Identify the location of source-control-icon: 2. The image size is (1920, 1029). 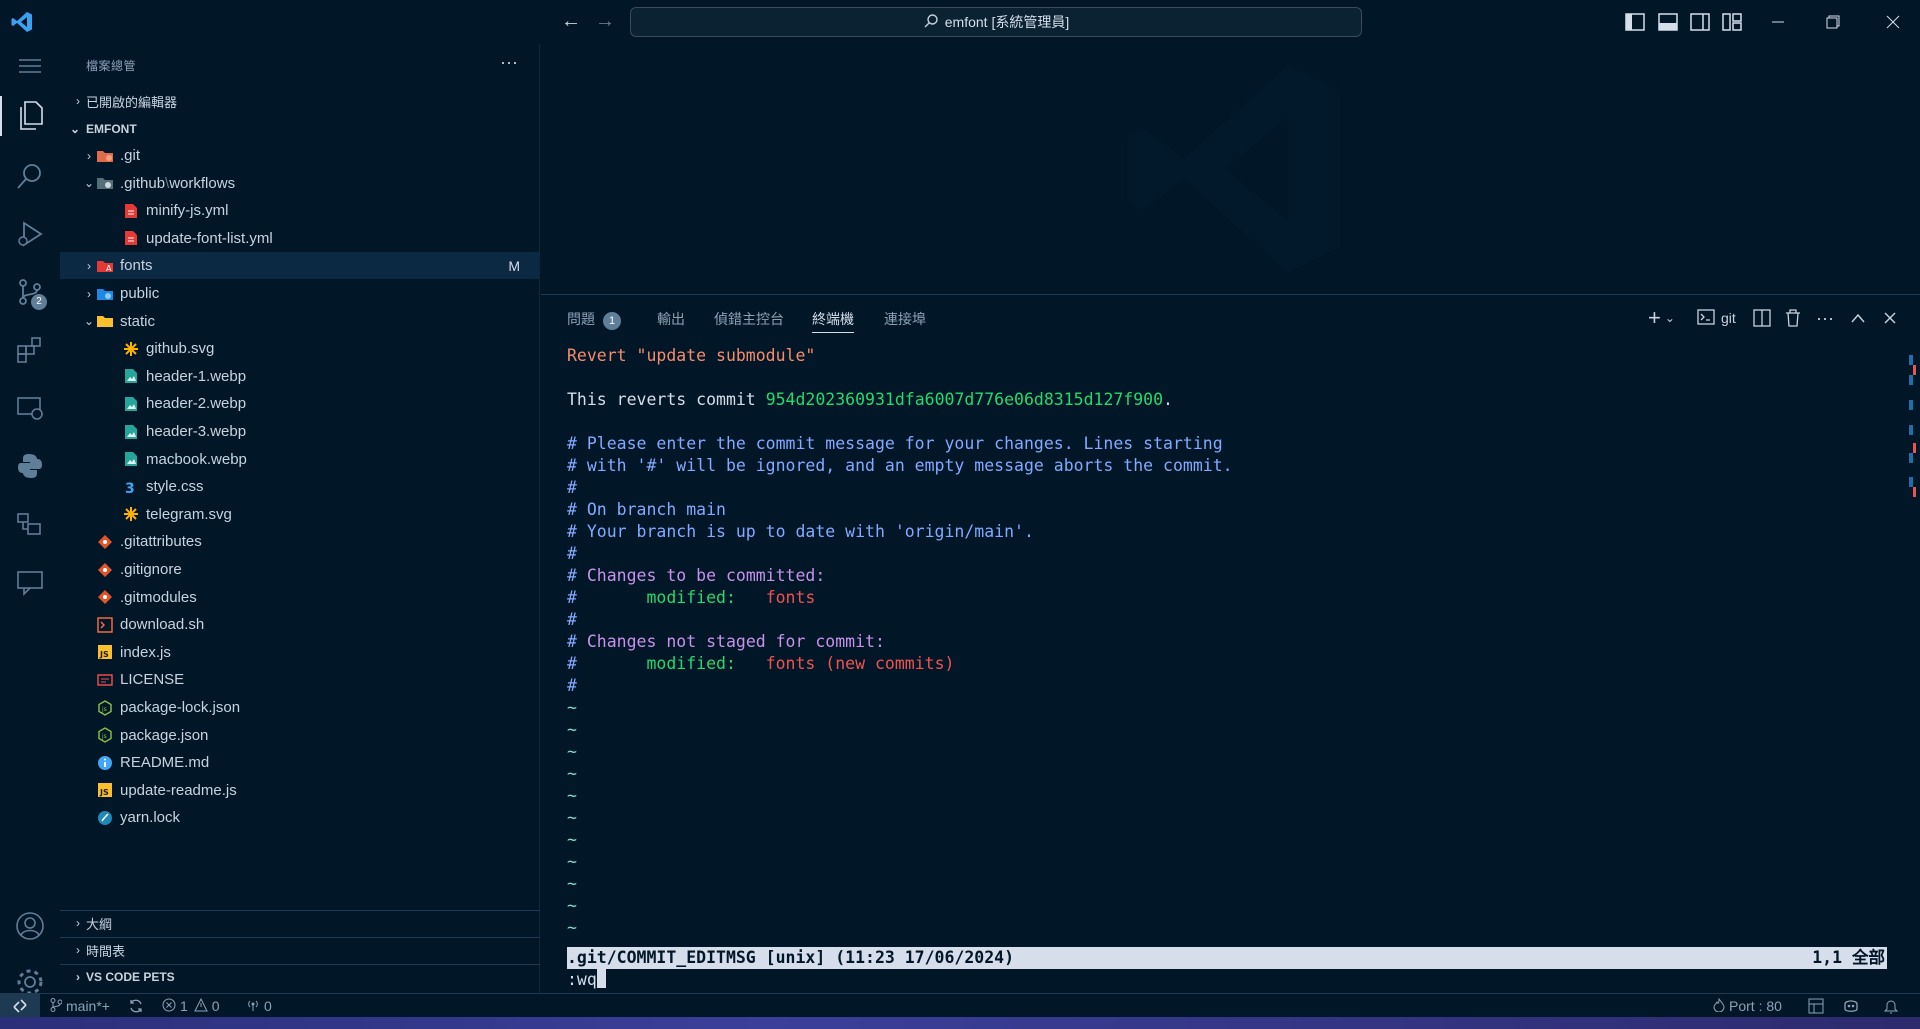
(30, 292).